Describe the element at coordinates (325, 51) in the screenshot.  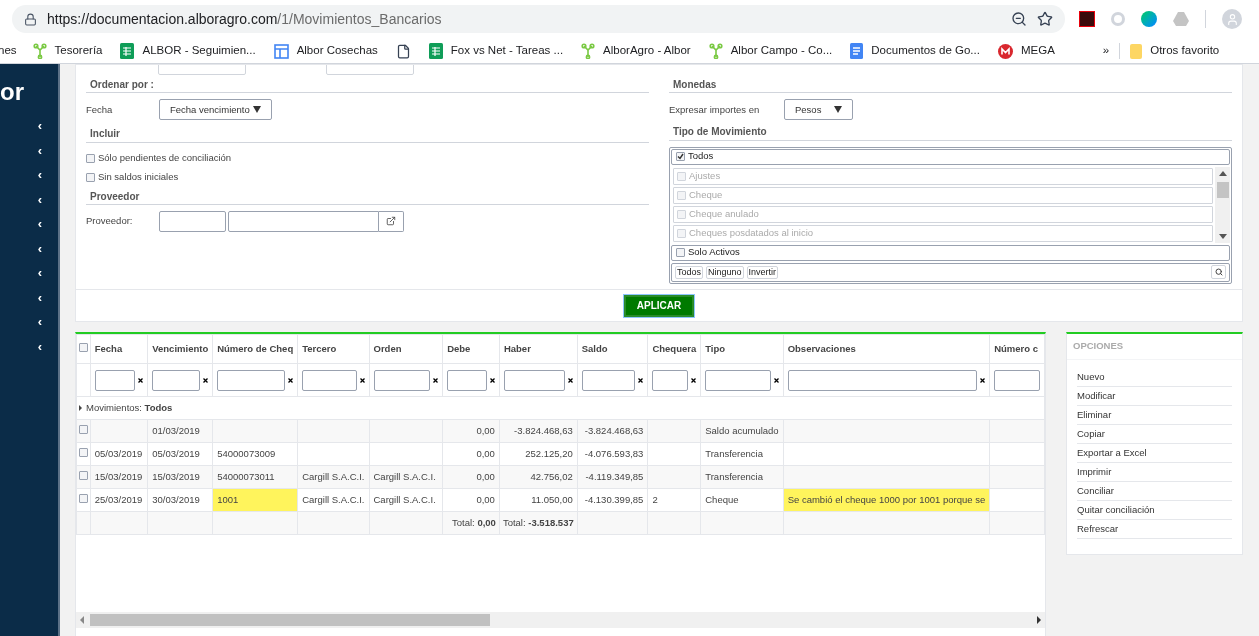
I see `bookmark: Albor Cosechas` at that location.